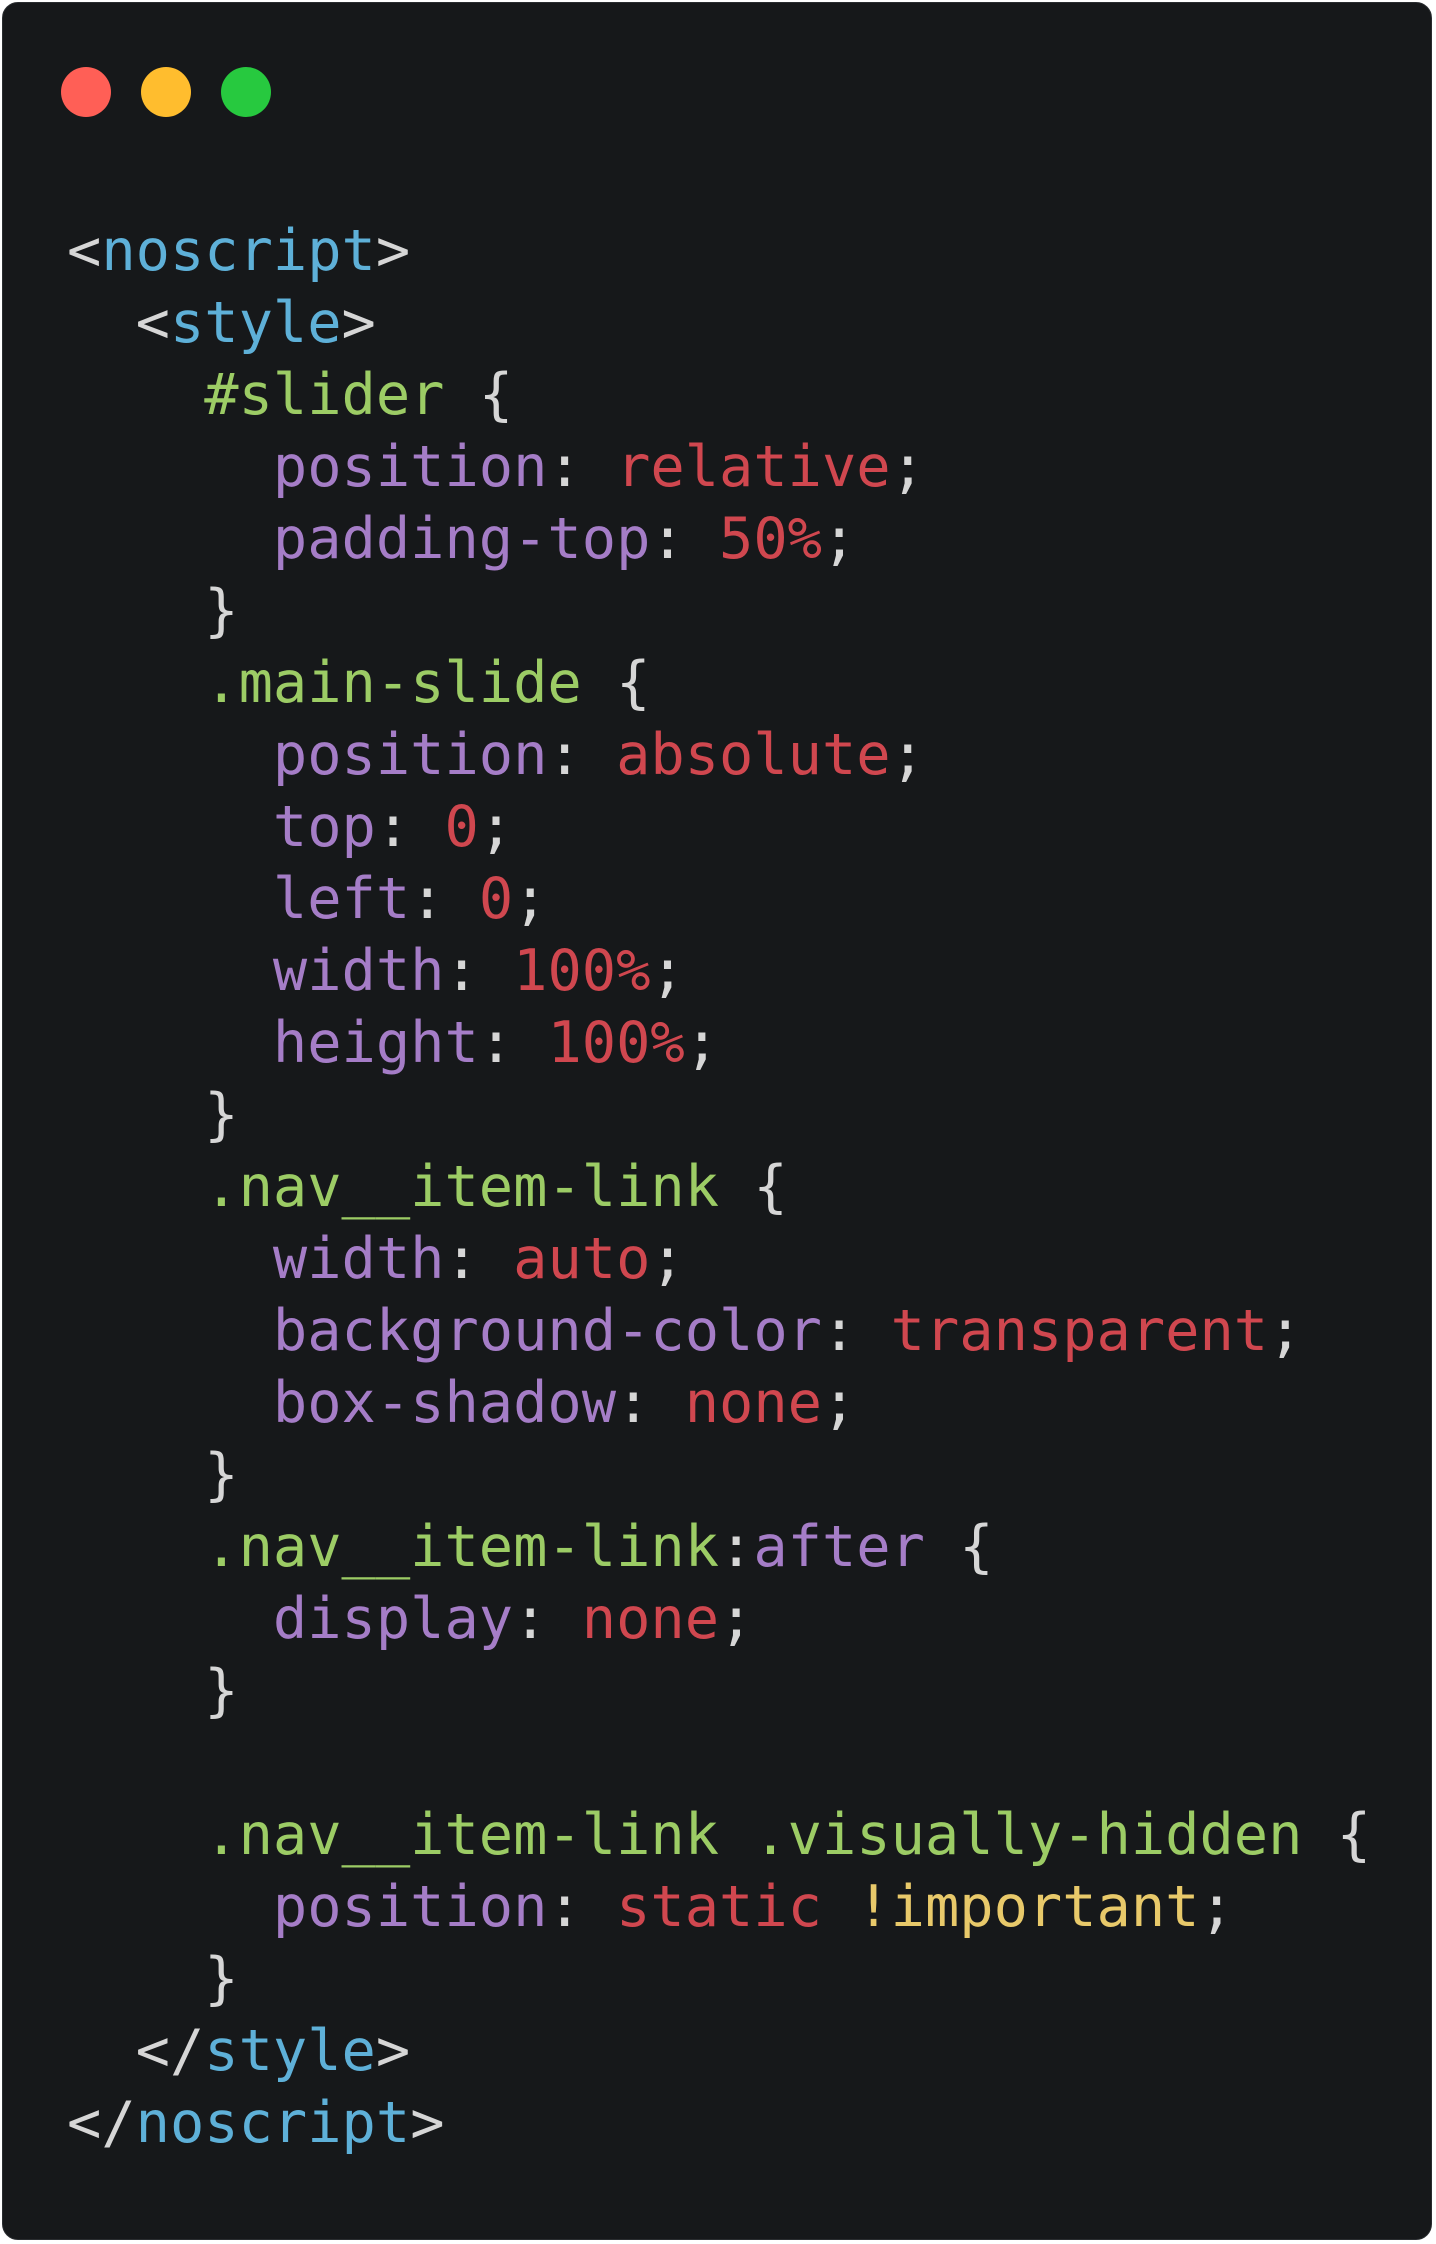 The image size is (1436, 2244). What do you see at coordinates (239, 899) in the screenshot?
I see `code-token-property: left` at bounding box center [239, 899].